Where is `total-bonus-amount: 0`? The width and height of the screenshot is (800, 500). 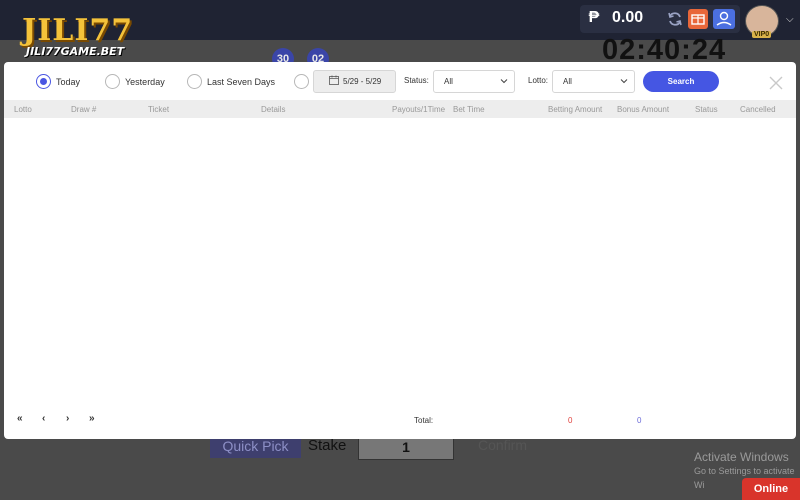
total-bonus-amount: 0 is located at coordinates (639, 420).